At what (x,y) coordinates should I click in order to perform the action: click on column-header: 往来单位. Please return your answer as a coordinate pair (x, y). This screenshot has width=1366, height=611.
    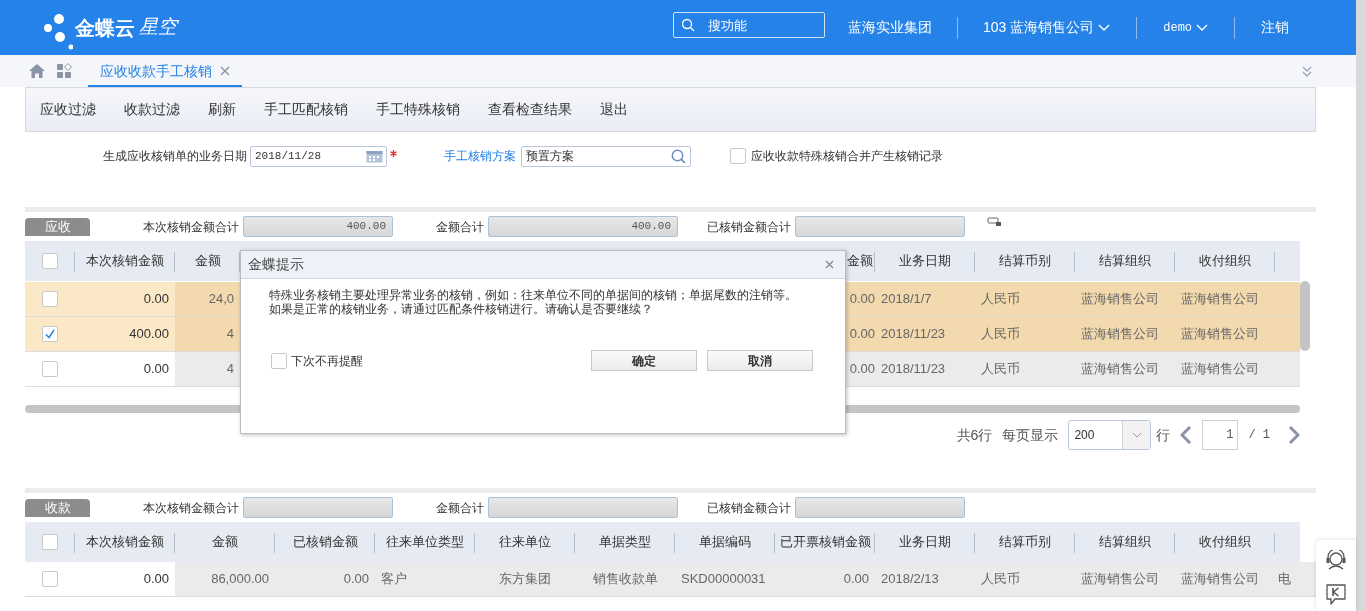
    Looking at the image, I should click on (525, 542).